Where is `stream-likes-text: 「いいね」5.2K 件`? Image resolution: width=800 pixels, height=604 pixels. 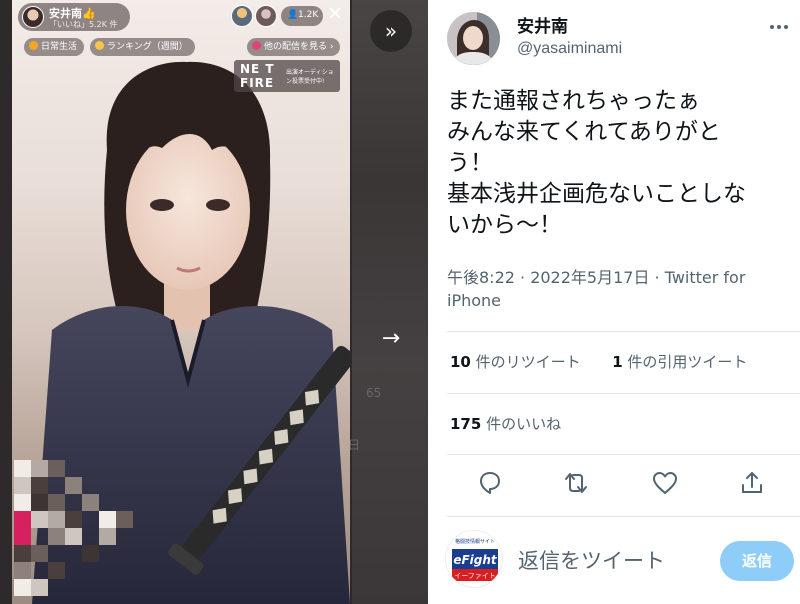
stream-likes-text: 「いいね」5.2K 件 is located at coordinates (83, 24).